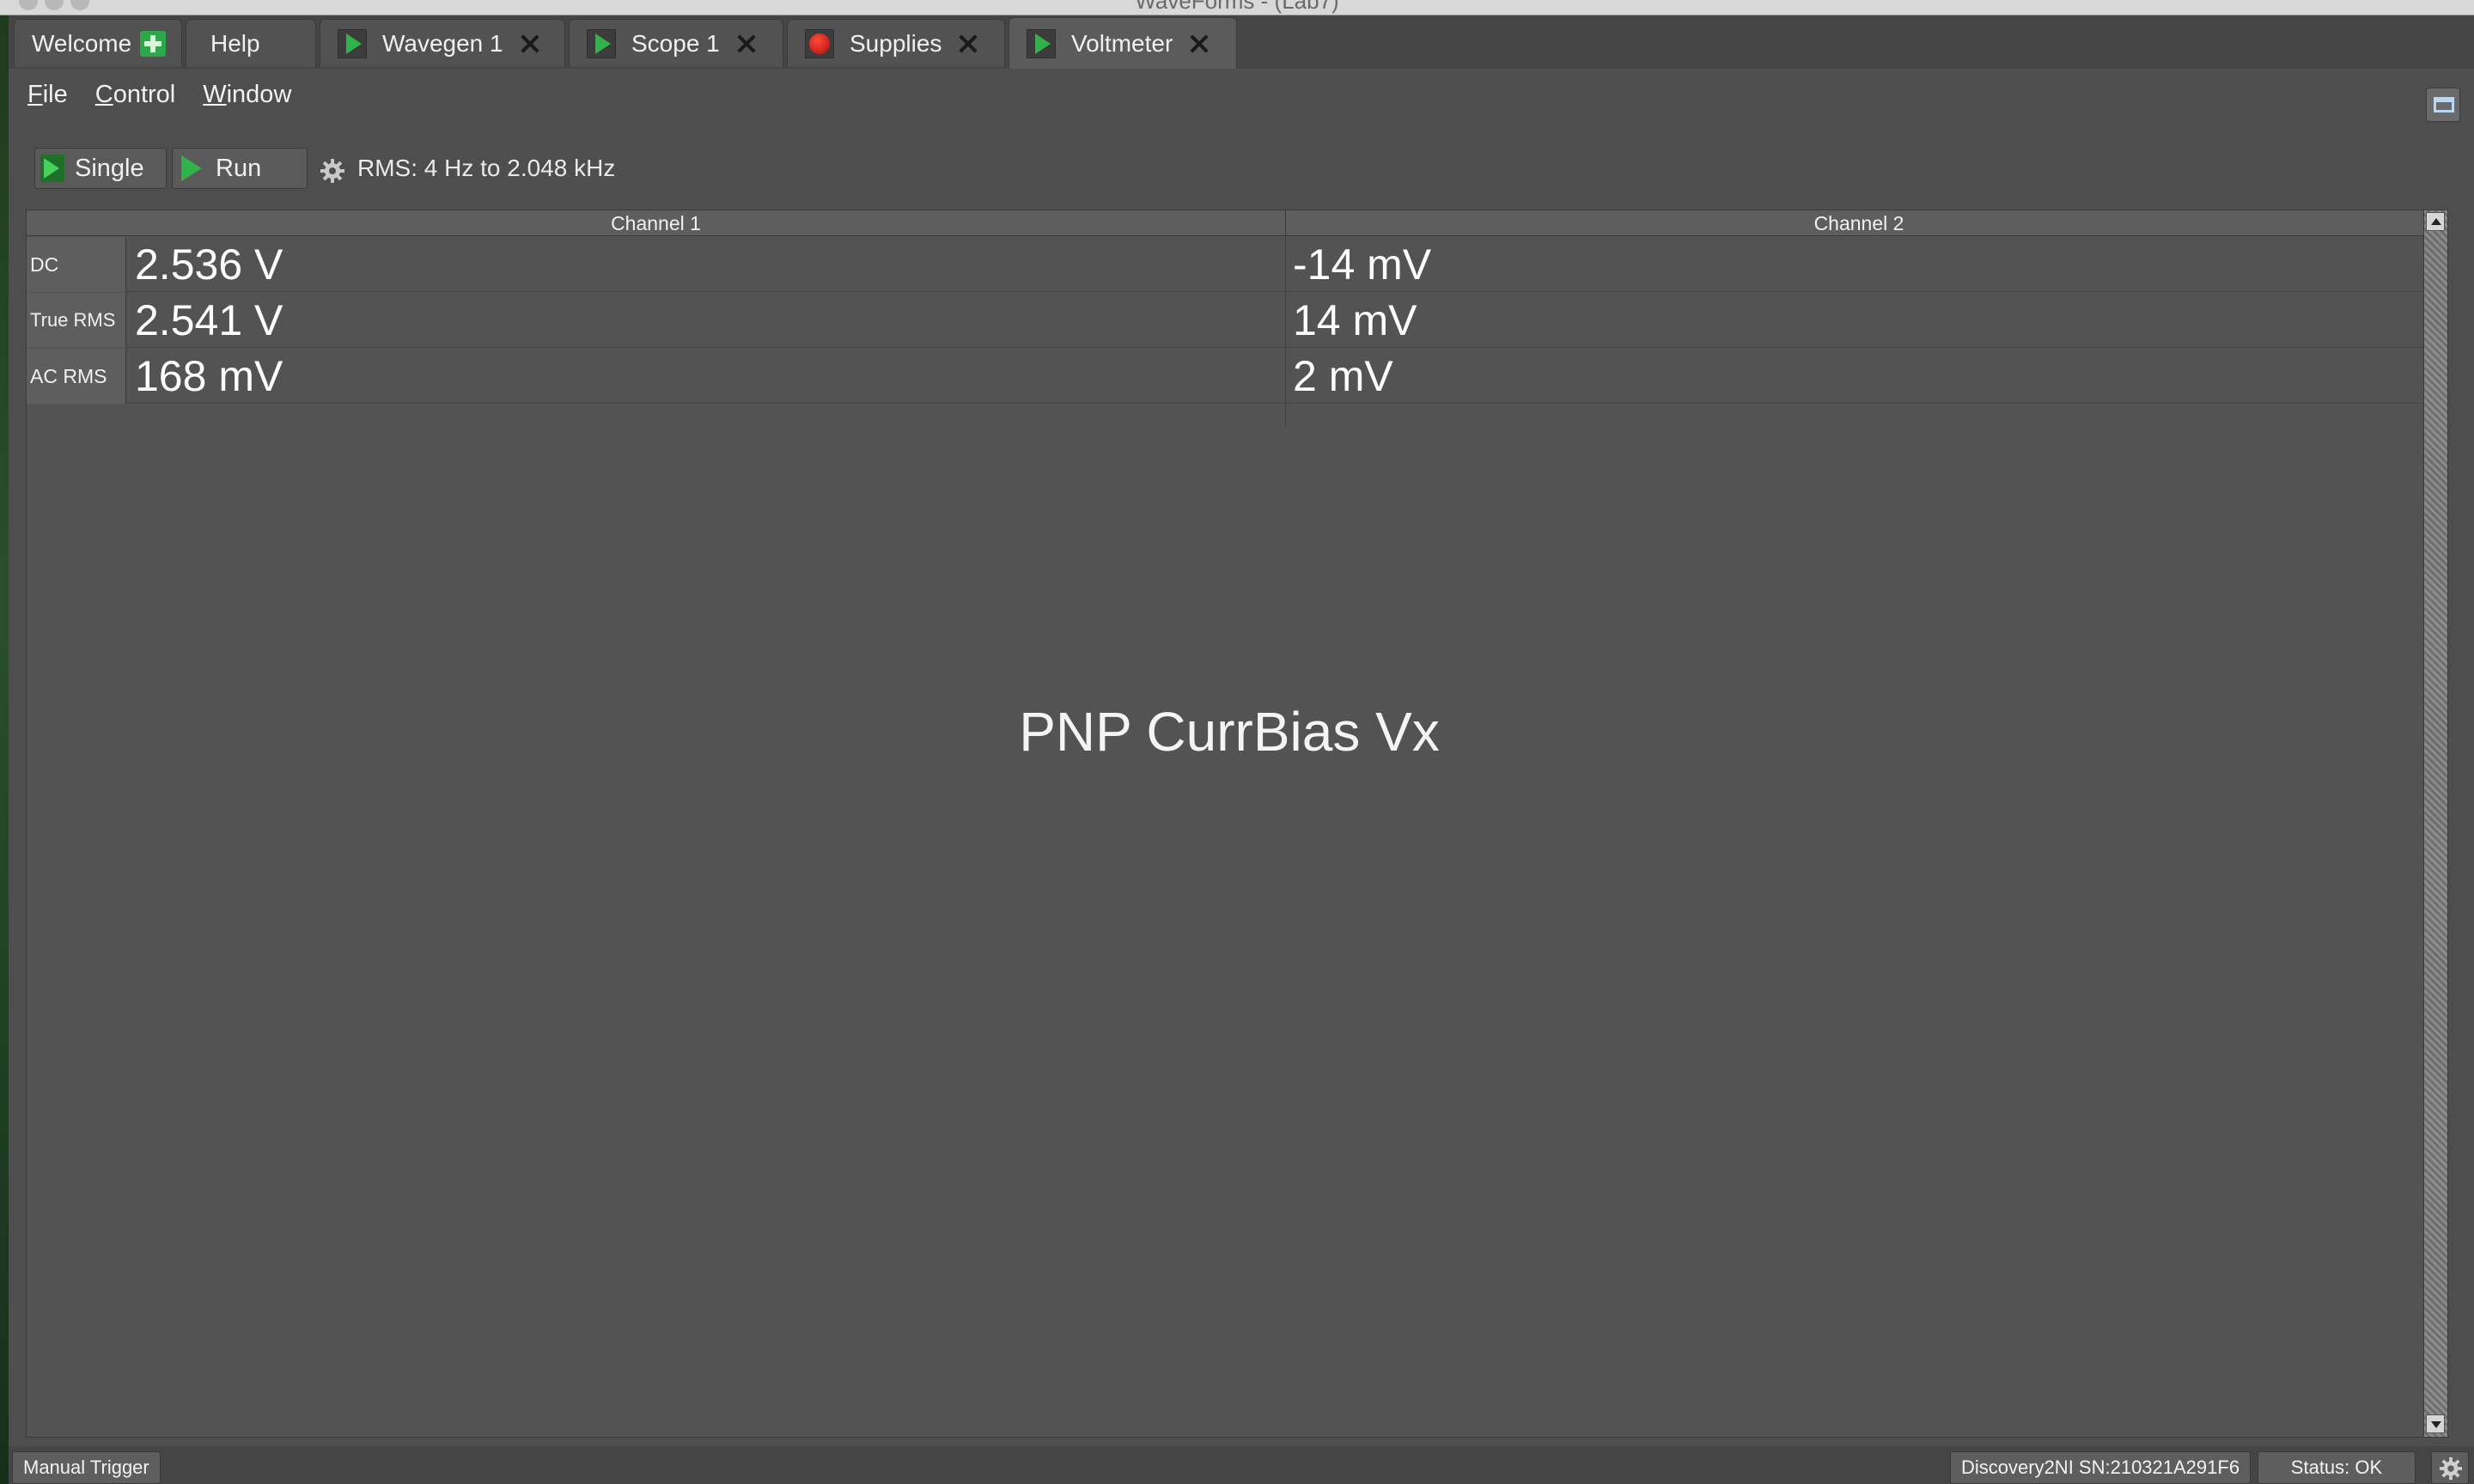 This screenshot has width=2474, height=1484. I want to click on tab-help: Help, so click(251, 43).